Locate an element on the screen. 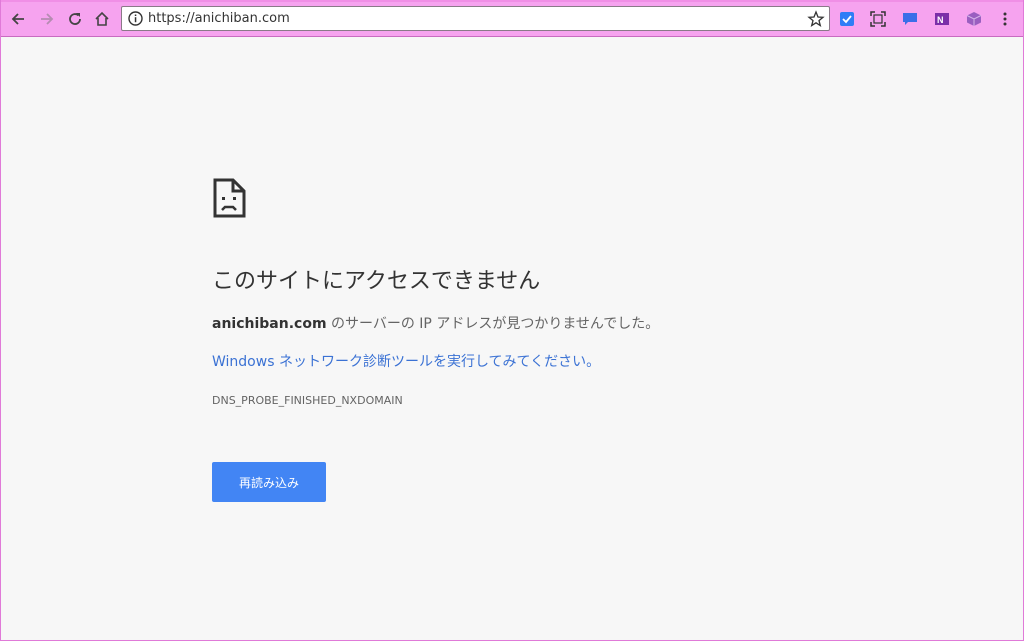  error-heading: このサイトにアクセスできません is located at coordinates (376, 281).